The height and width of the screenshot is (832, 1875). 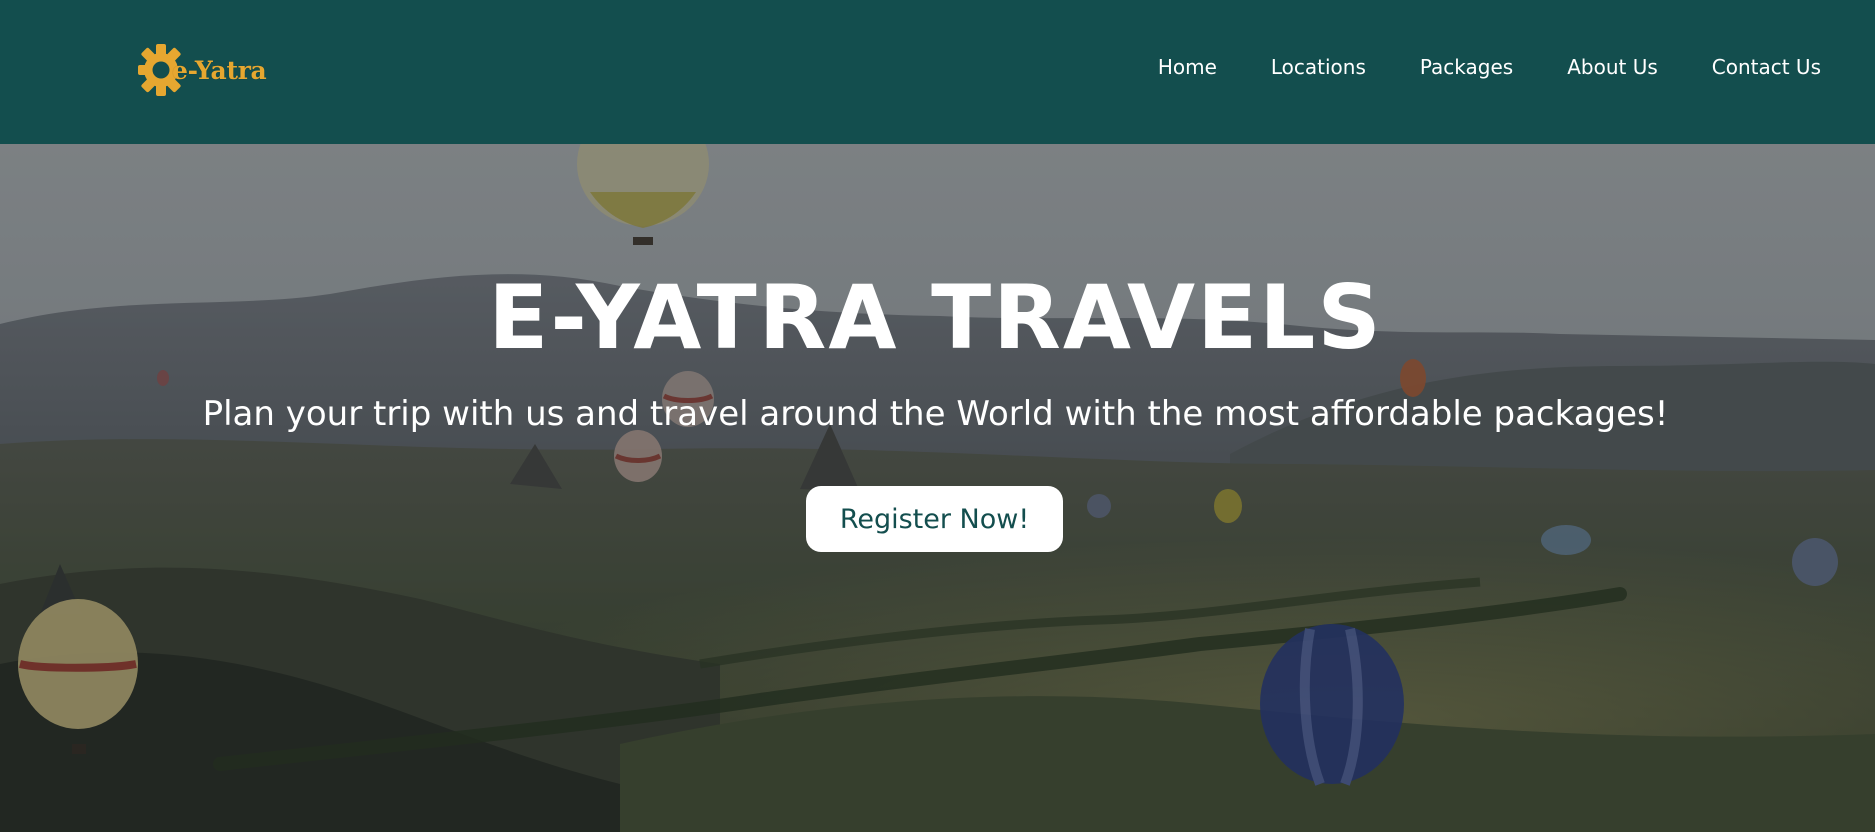 What do you see at coordinates (934, 519) in the screenshot?
I see `register-now-button: Register Now!` at bounding box center [934, 519].